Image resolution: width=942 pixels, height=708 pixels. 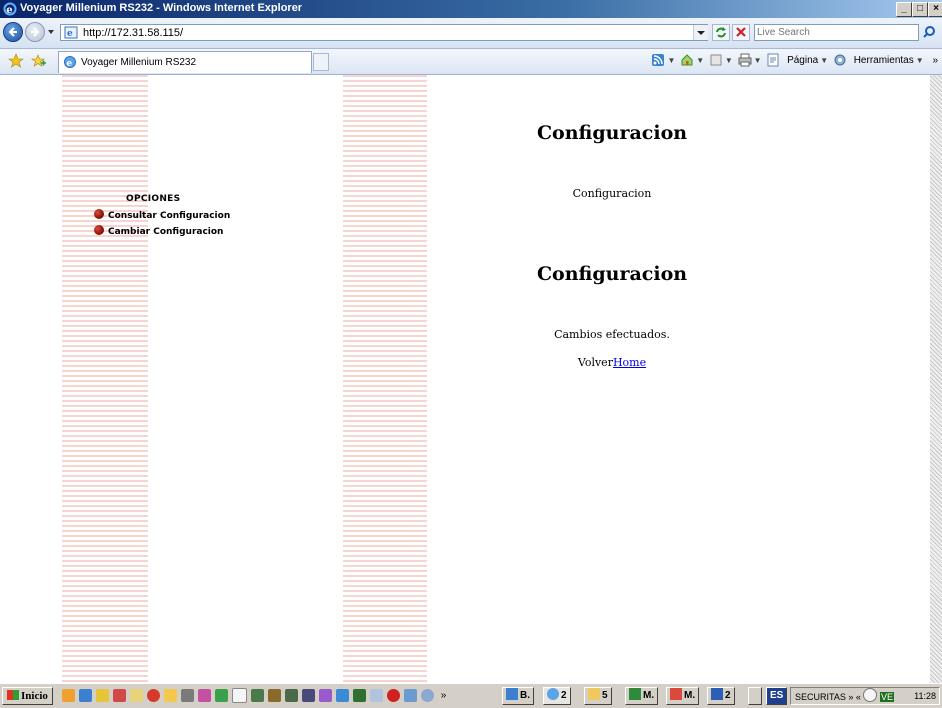 I want to click on tray-collapse: «, so click(x=858, y=697).